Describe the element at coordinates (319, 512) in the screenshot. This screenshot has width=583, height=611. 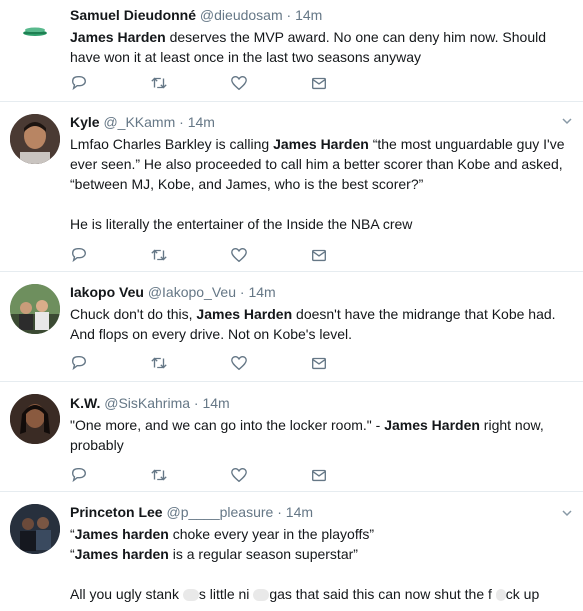
I see `tweet-header: Princeton Lee @p____pleasure · 14m` at that location.